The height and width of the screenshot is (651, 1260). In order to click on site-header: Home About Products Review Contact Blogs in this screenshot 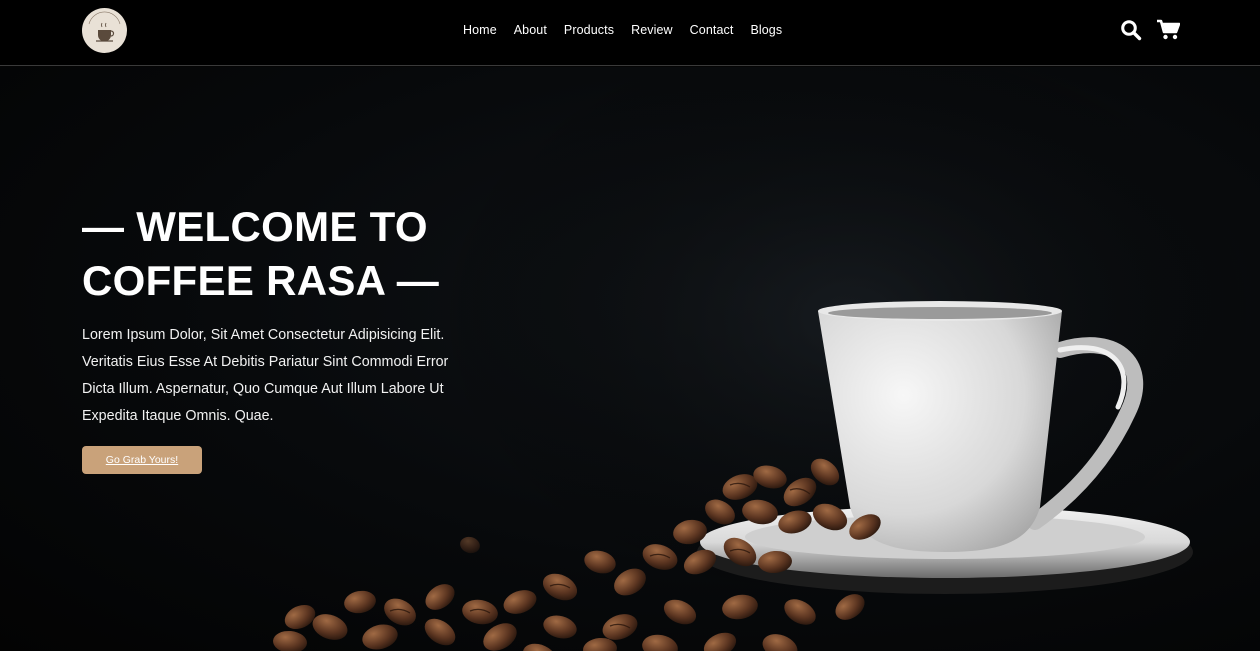, I will do `click(630, 33)`.